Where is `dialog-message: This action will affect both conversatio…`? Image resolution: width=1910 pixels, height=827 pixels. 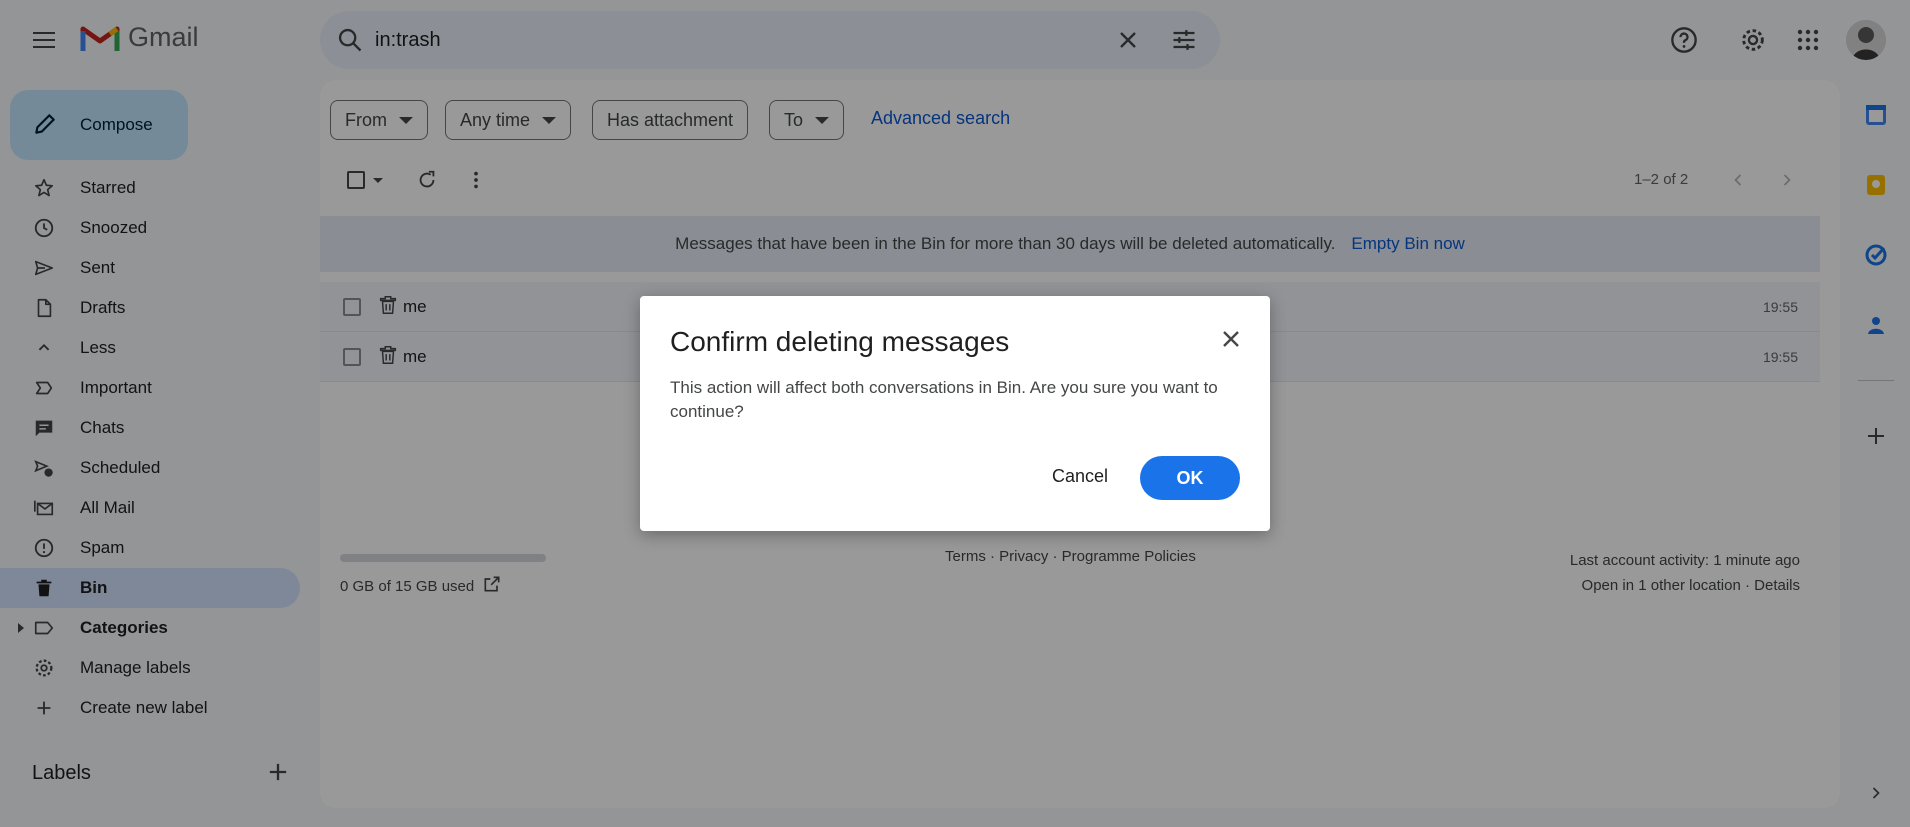
dialog-message: This action will affect both conversatio… is located at coordinates (944, 399).